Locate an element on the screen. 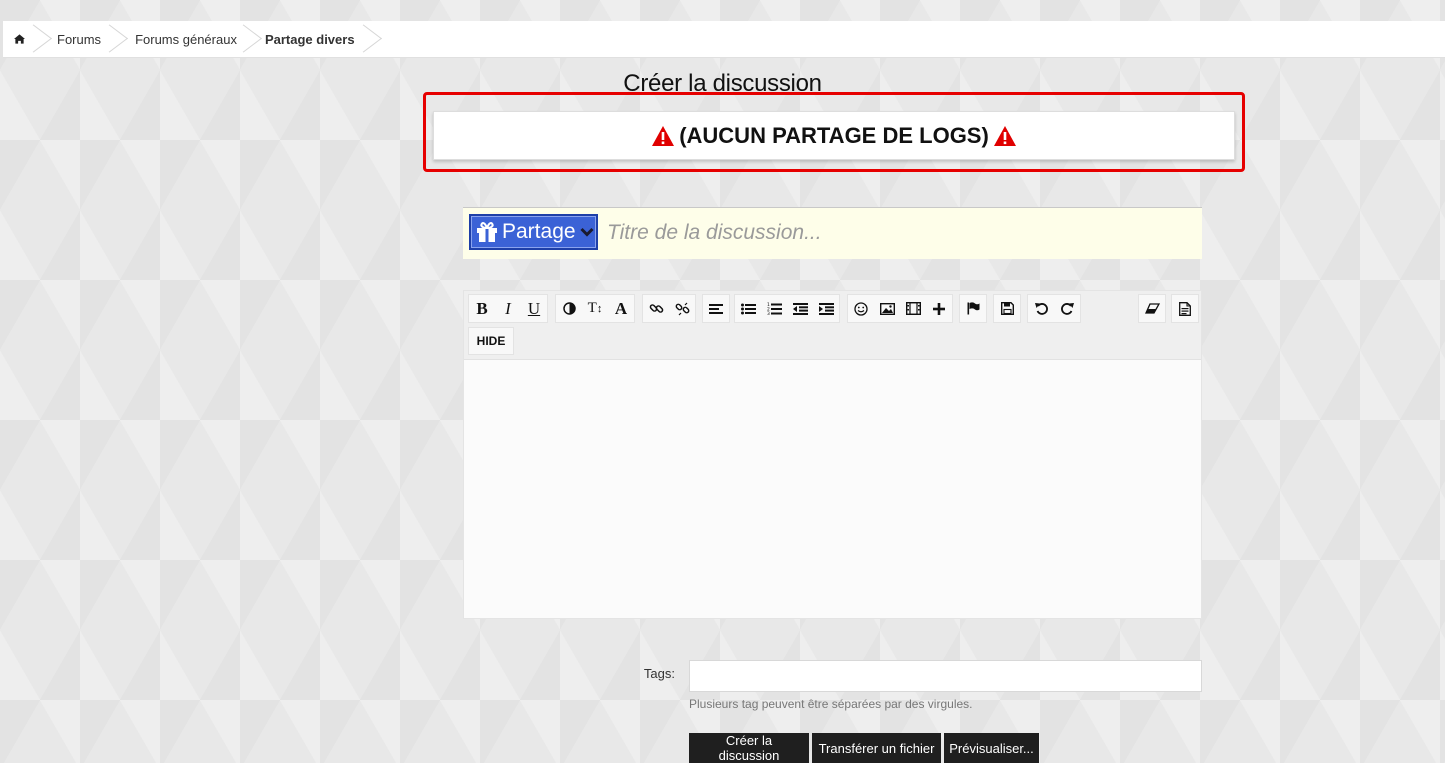  upload-file-button: Transférer un fichier is located at coordinates (876, 748).